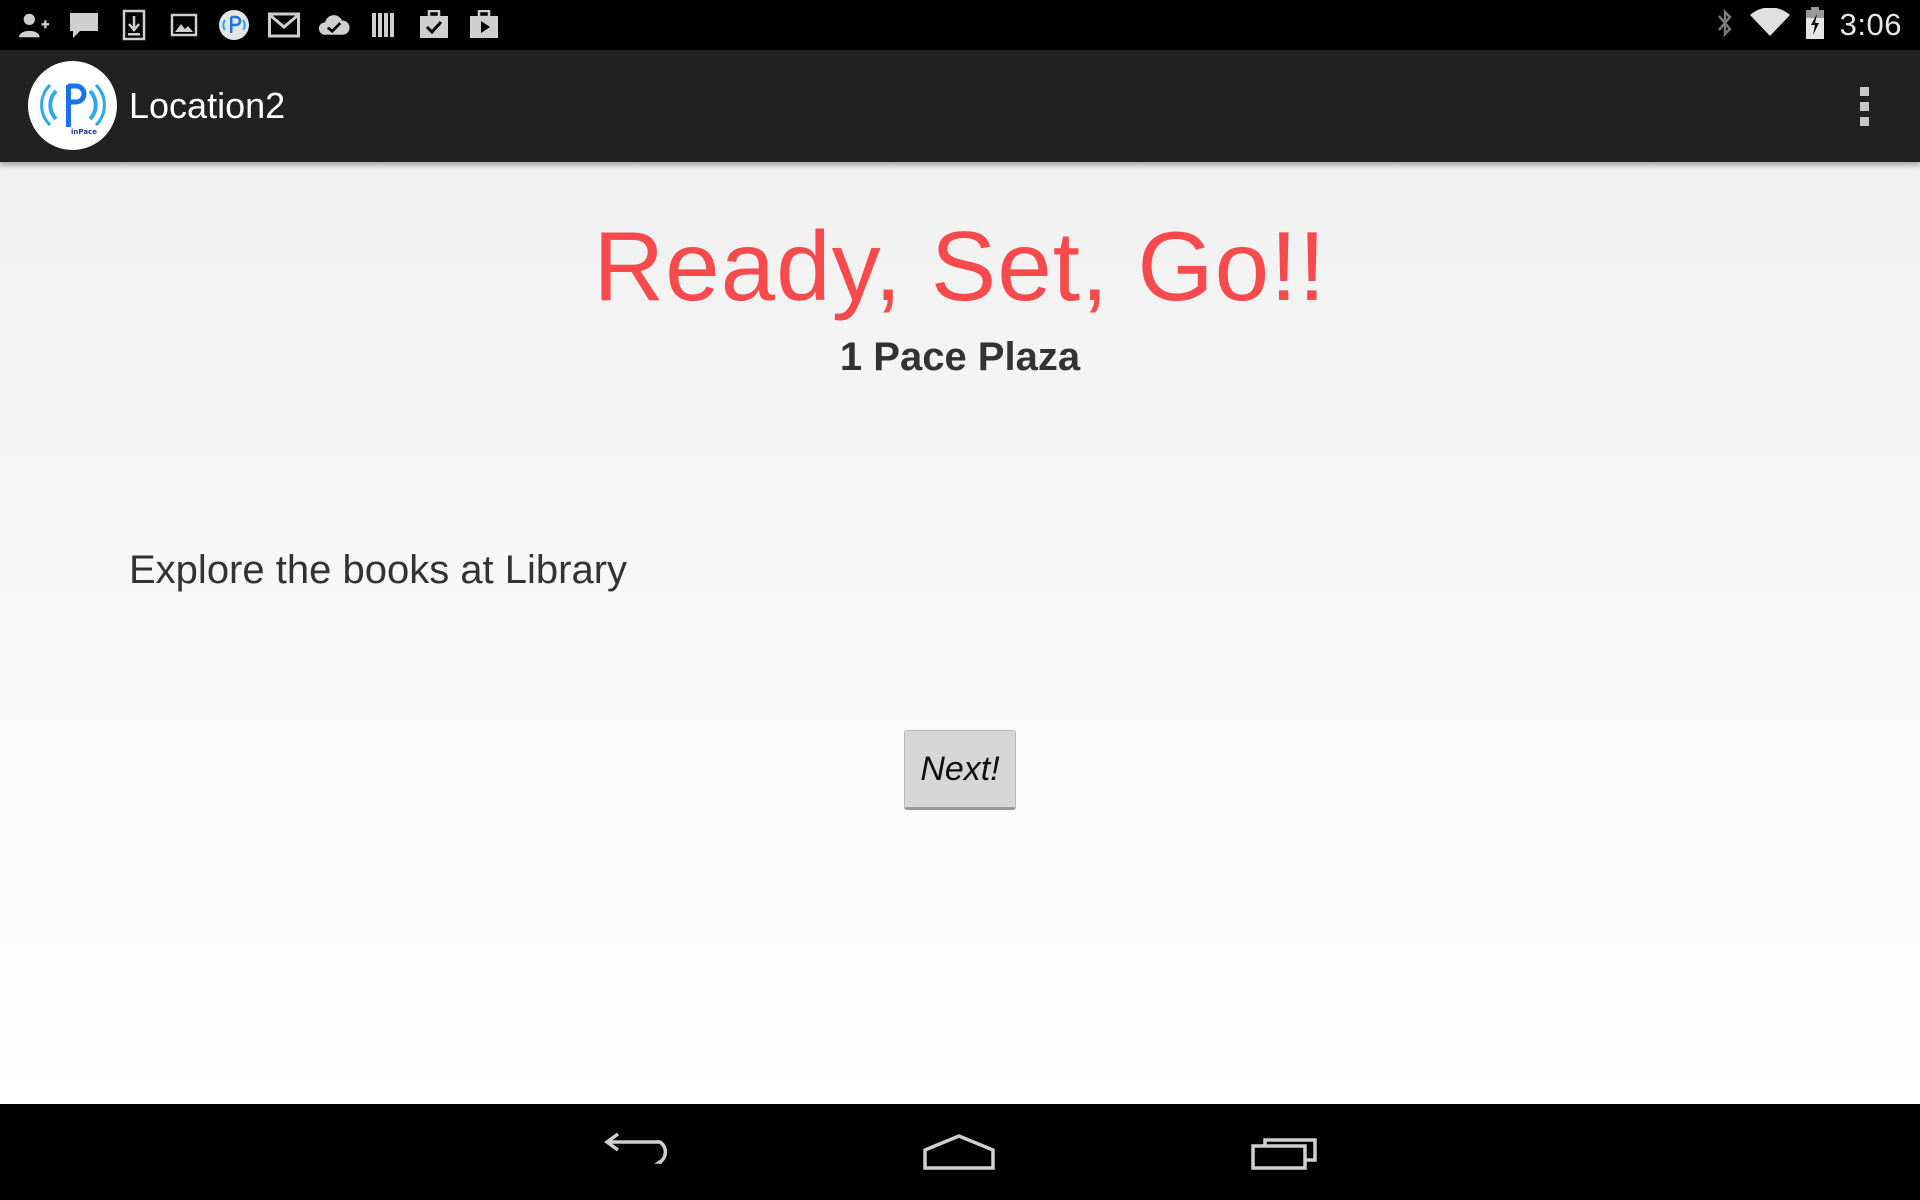 The image size is (1920, 1200). Describe the element at coordinates (72, 105) in the screenshot. I see `inpace-logo-icon: inPace` at that location.